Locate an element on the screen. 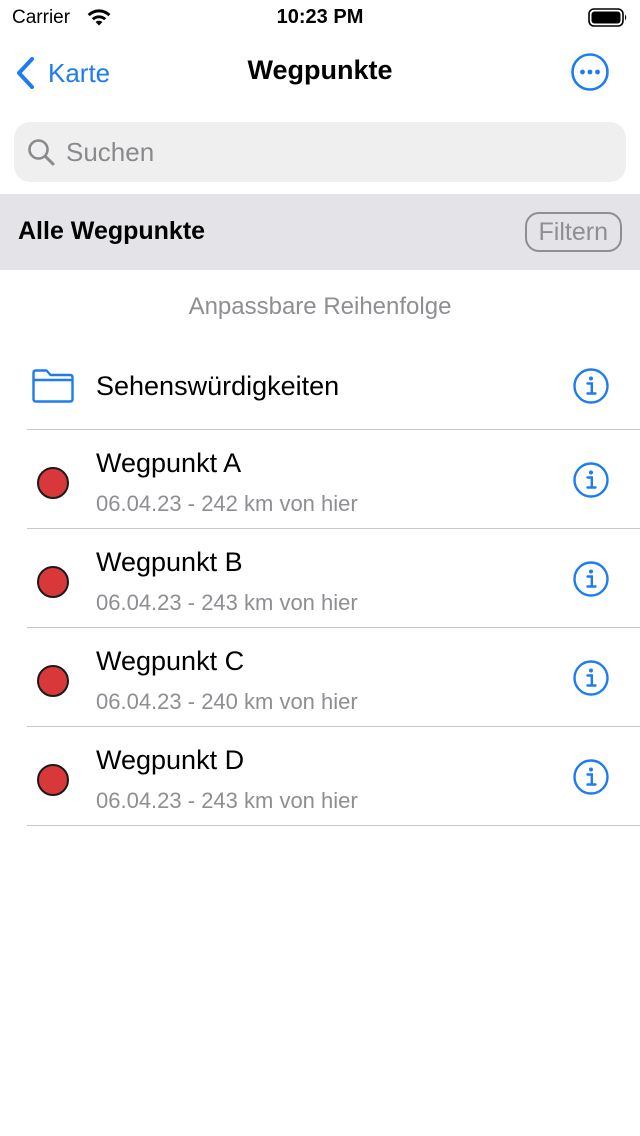 This screenshot has height=1136, width=640. waypoint-title: Wegpunkt C is located at coordinates (170, 661).